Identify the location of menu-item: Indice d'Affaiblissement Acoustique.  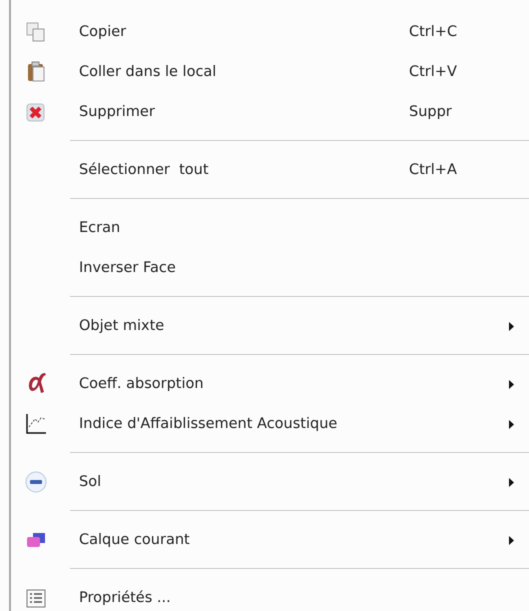
(270, 424).